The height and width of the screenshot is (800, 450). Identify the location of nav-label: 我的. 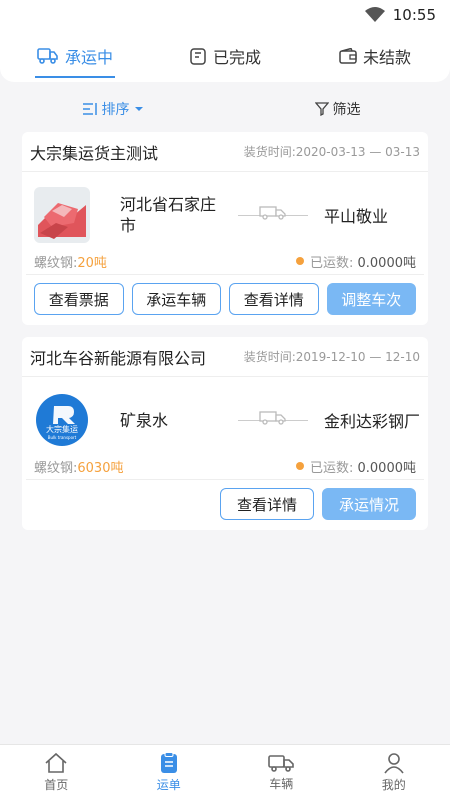
(393, 785).